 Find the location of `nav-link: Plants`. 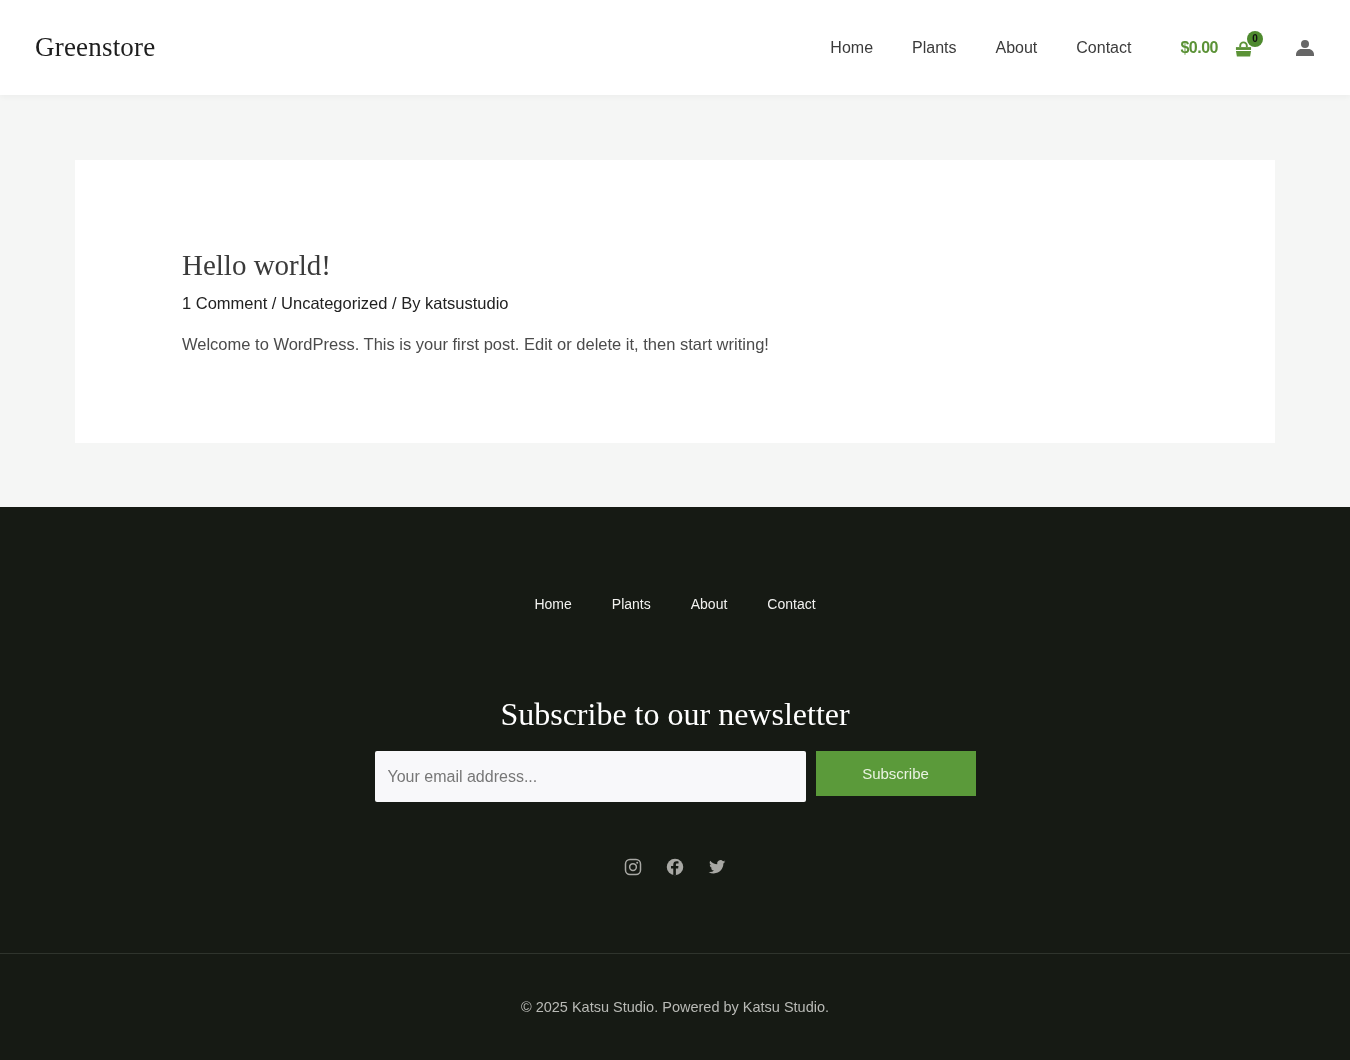

nav-link: Plants is located at coordinates (934, 47).